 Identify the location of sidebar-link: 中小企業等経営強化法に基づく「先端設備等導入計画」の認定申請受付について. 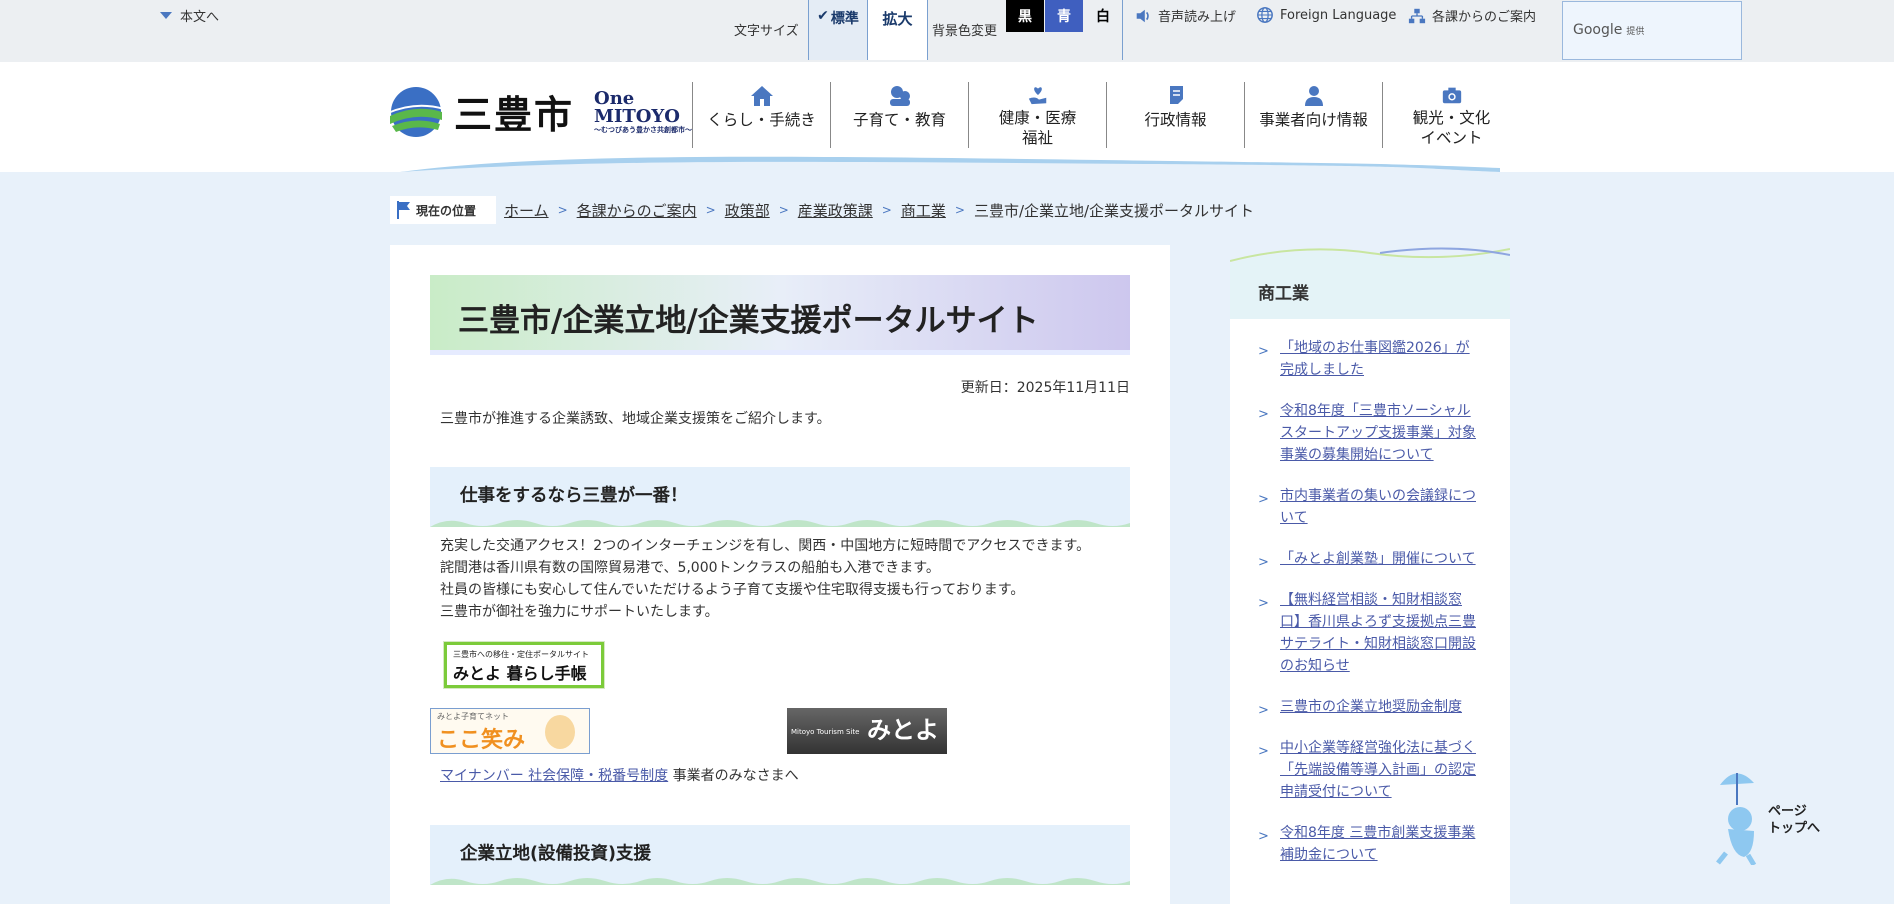
(1378, 770).